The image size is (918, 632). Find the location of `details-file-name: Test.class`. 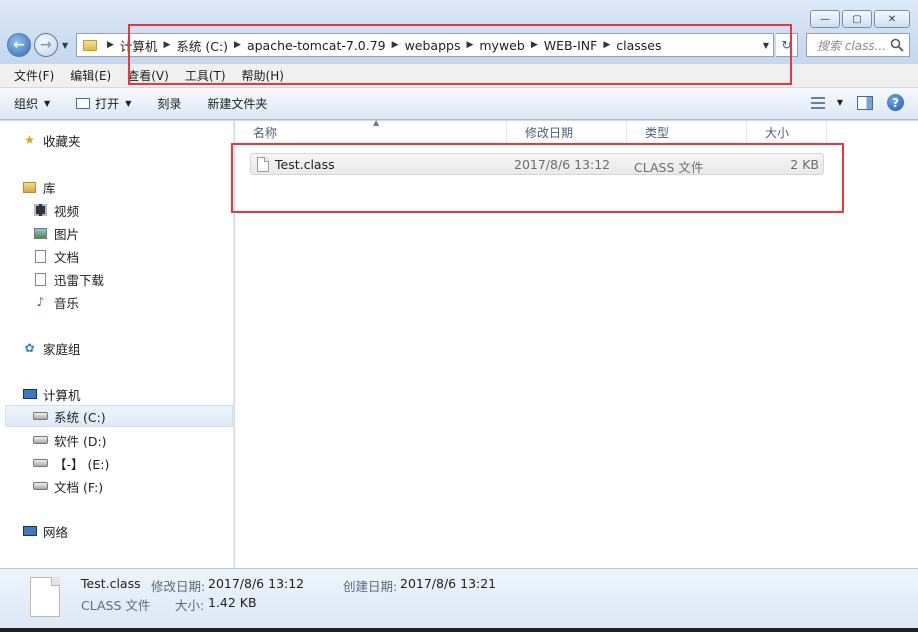

details-file-name: Test.class is located at coordinates (111, 583).